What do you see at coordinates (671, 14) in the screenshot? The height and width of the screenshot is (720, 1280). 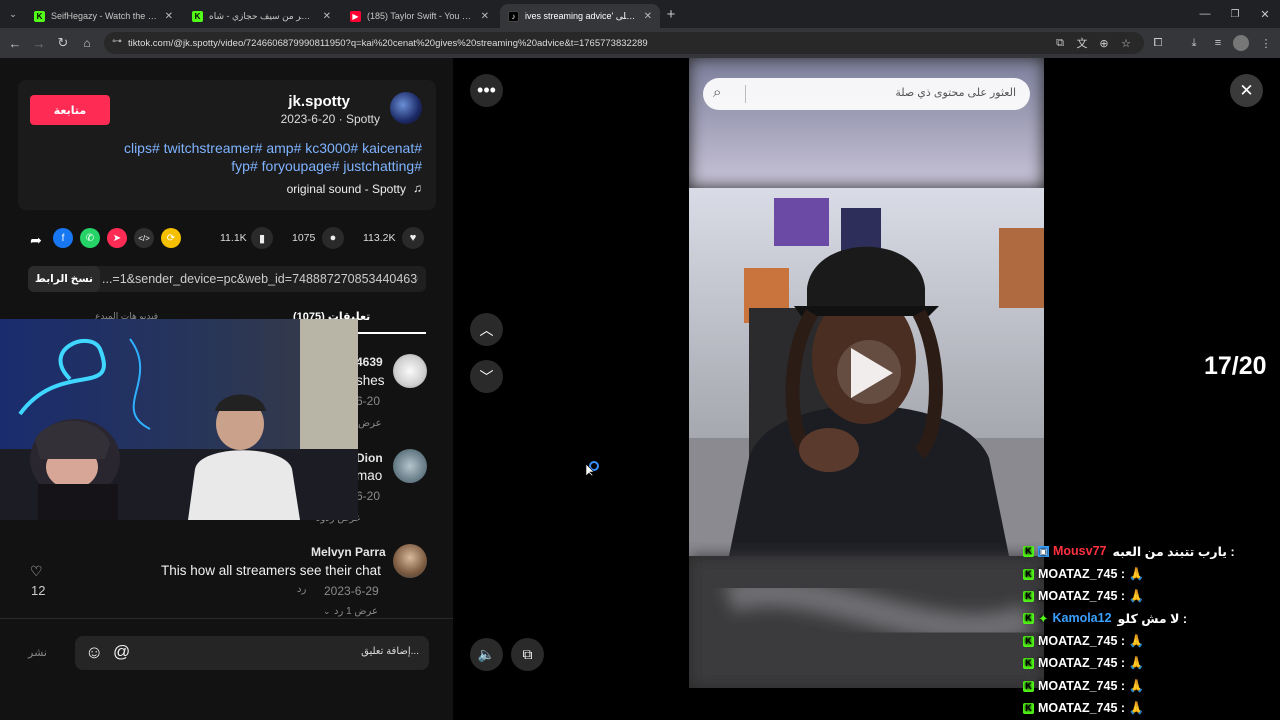 I see `new-tab-icon: +` at bounding box center [671, 14].